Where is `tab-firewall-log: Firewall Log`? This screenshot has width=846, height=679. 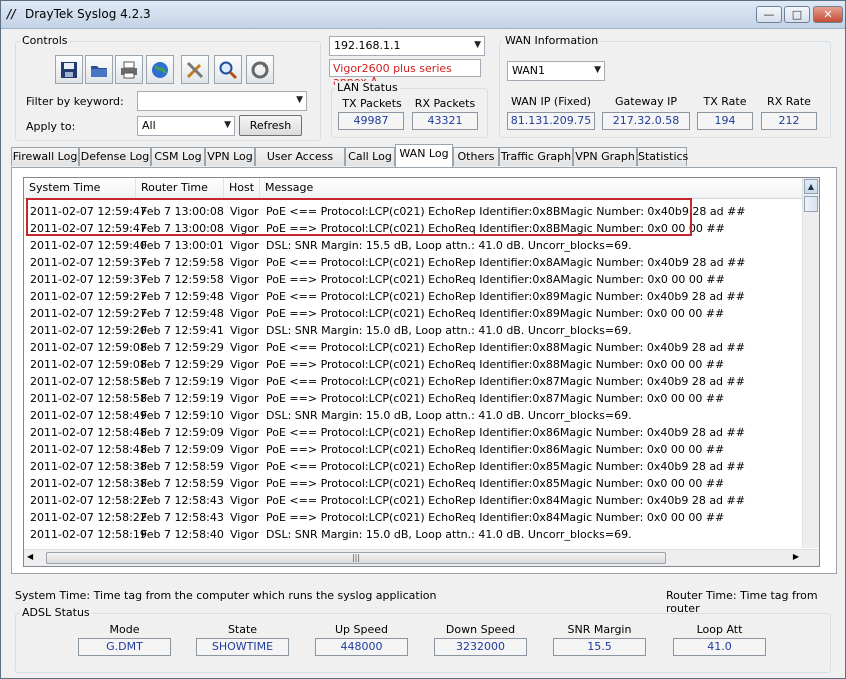 tab-firewall-log: Firewall Log is located at coordinates (45, 156).